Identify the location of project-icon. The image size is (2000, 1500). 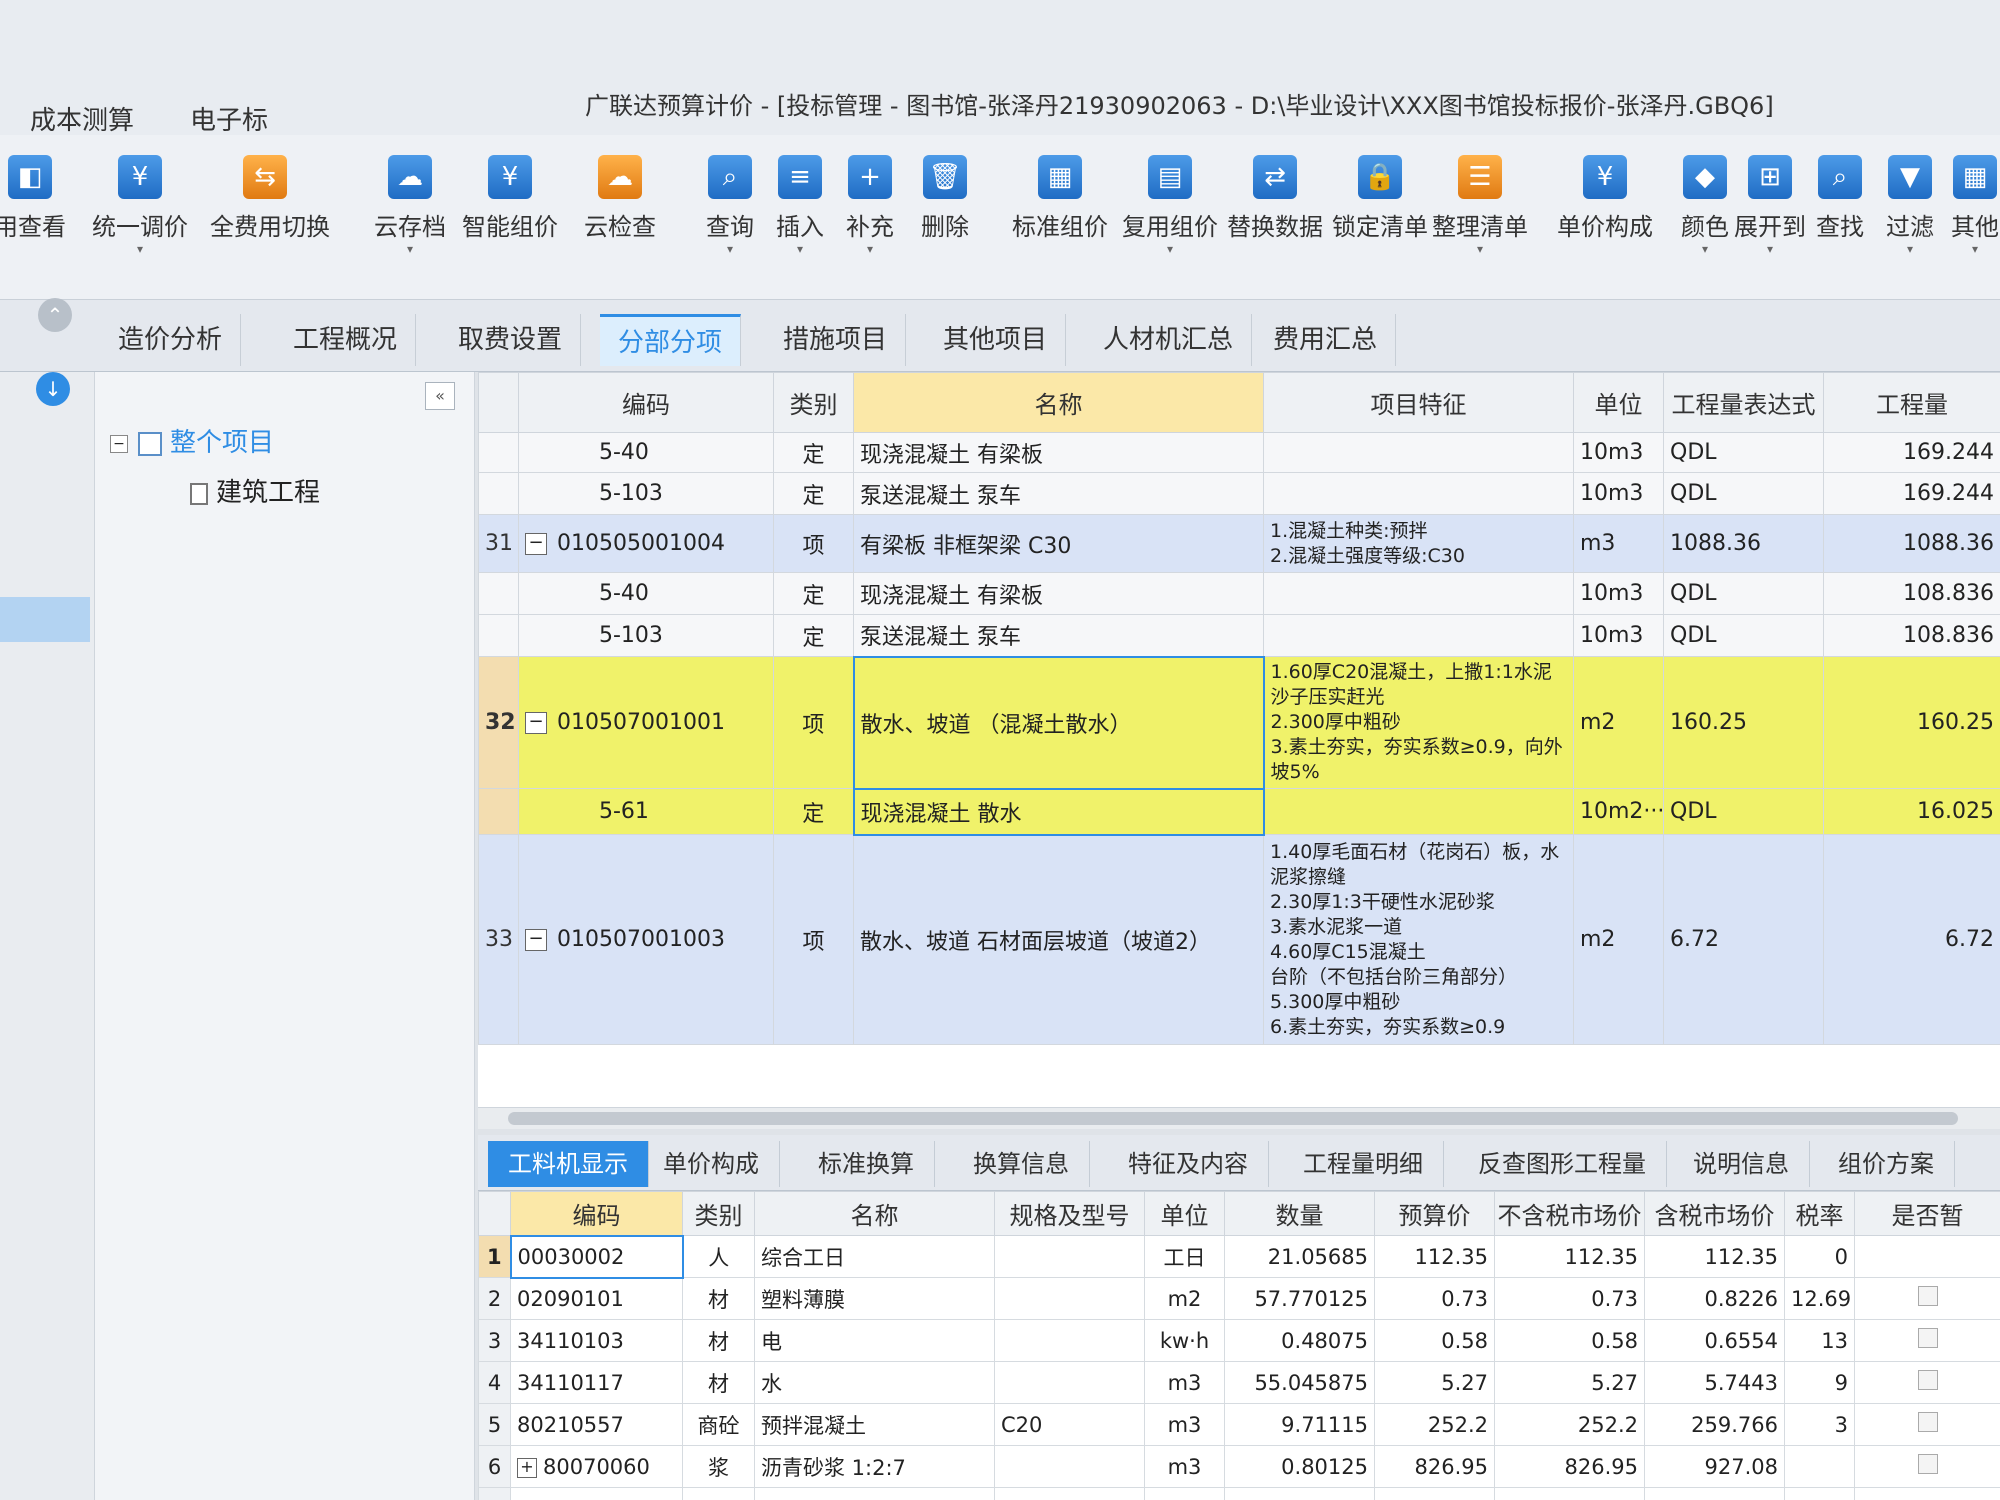
(150, 443).